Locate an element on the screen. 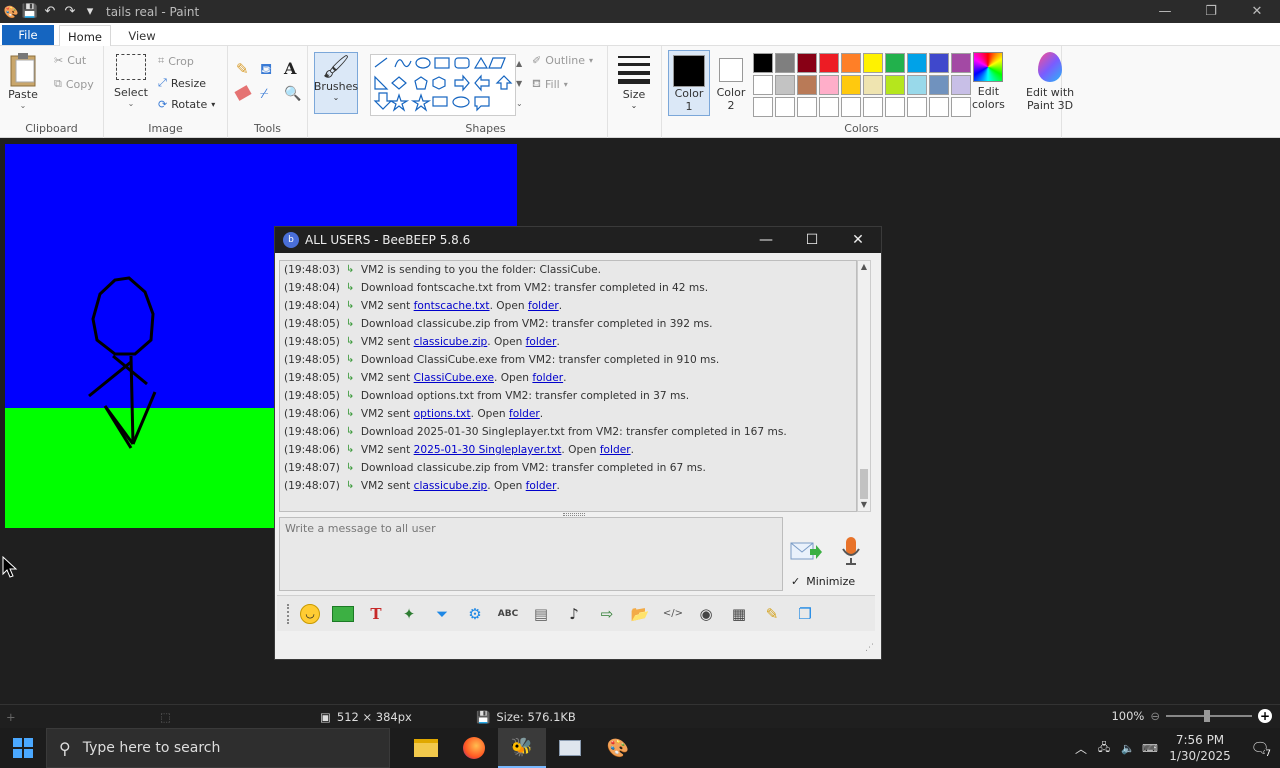  message-input: Write a message to all user is located at coordinates (531, 554).